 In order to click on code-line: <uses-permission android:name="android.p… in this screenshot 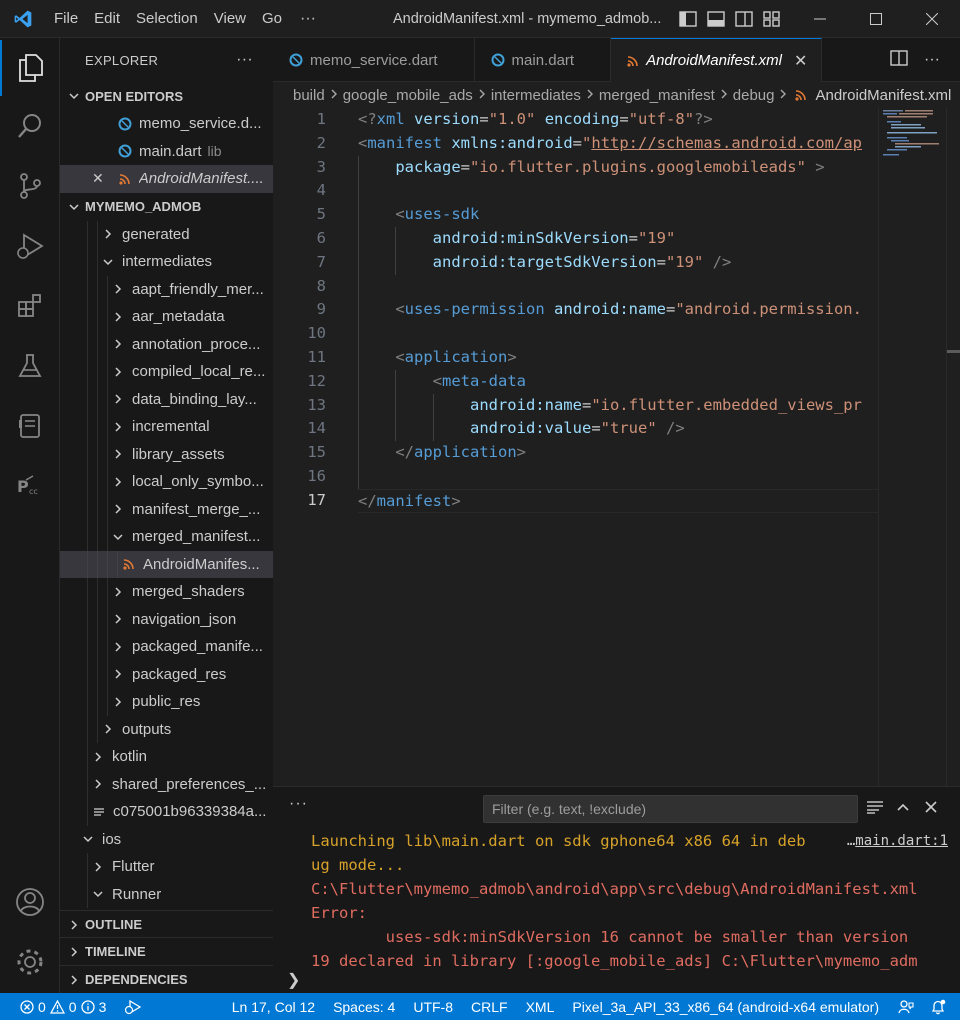, I will do `click(618, 310)`.